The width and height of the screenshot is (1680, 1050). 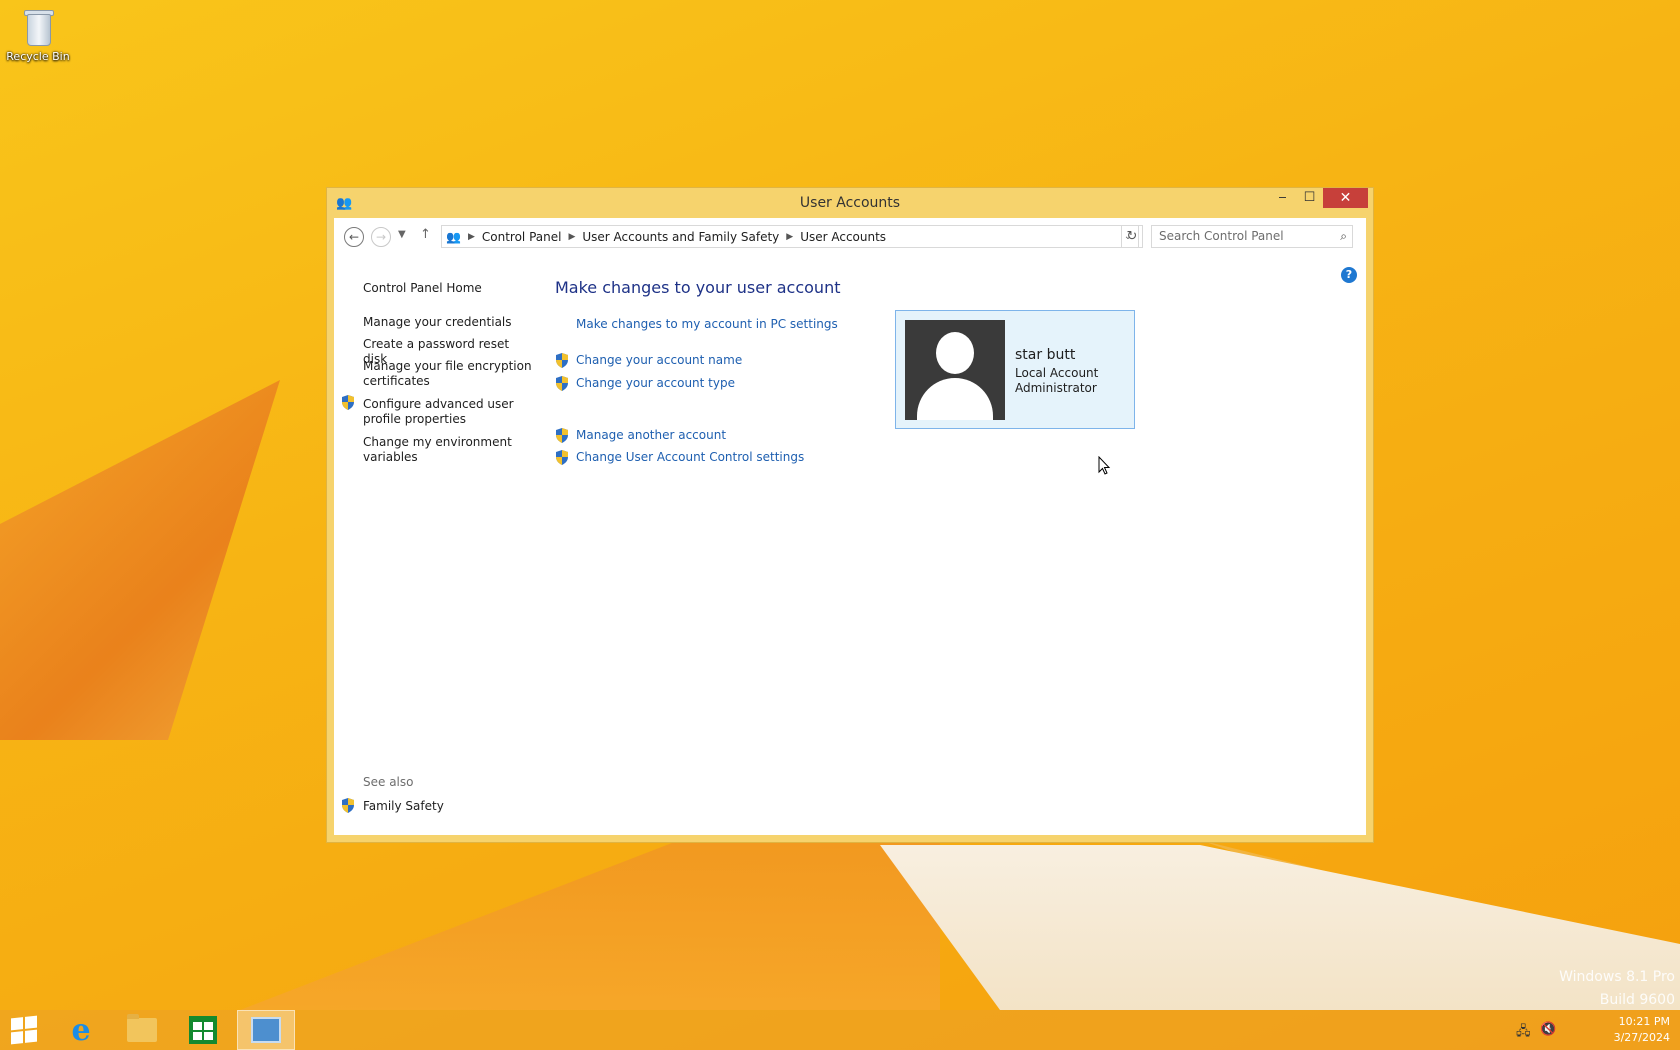 What do you see at coordinates (1057, 373) in the screenshot?
I see `account-kind: Local Account` at bounding box center [1057, 373].